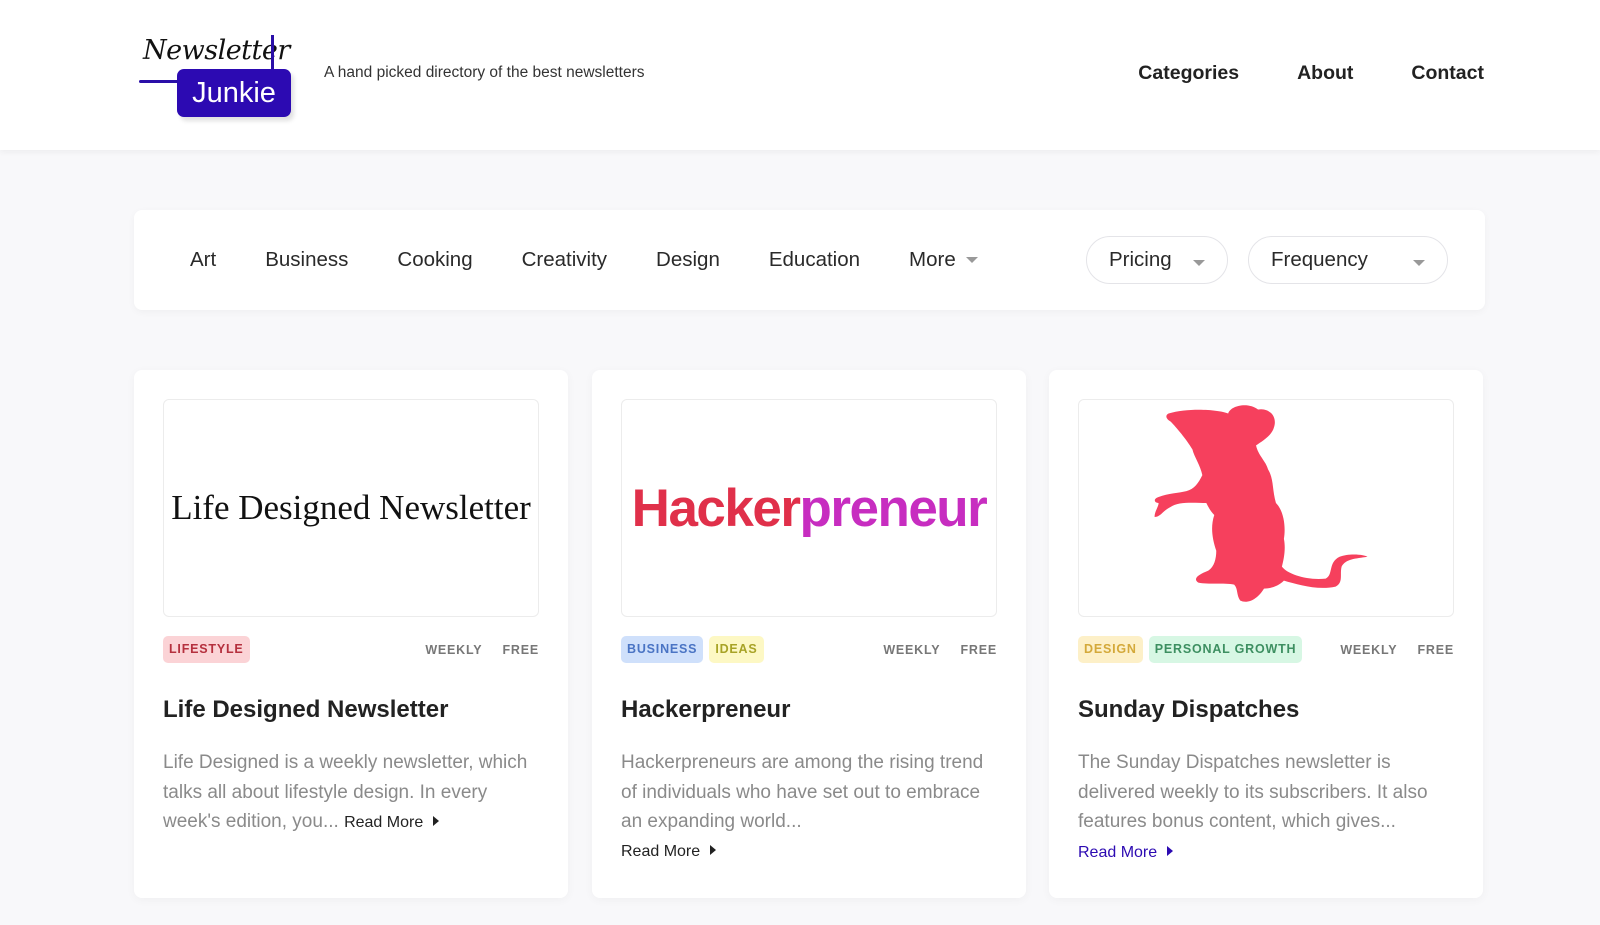 Image resolution: width=1600 pixels, height=925 pixels. Describe the element at coordinates (1140, 259) in the screenshot. I see `pricing-label: Pricing` at that location.